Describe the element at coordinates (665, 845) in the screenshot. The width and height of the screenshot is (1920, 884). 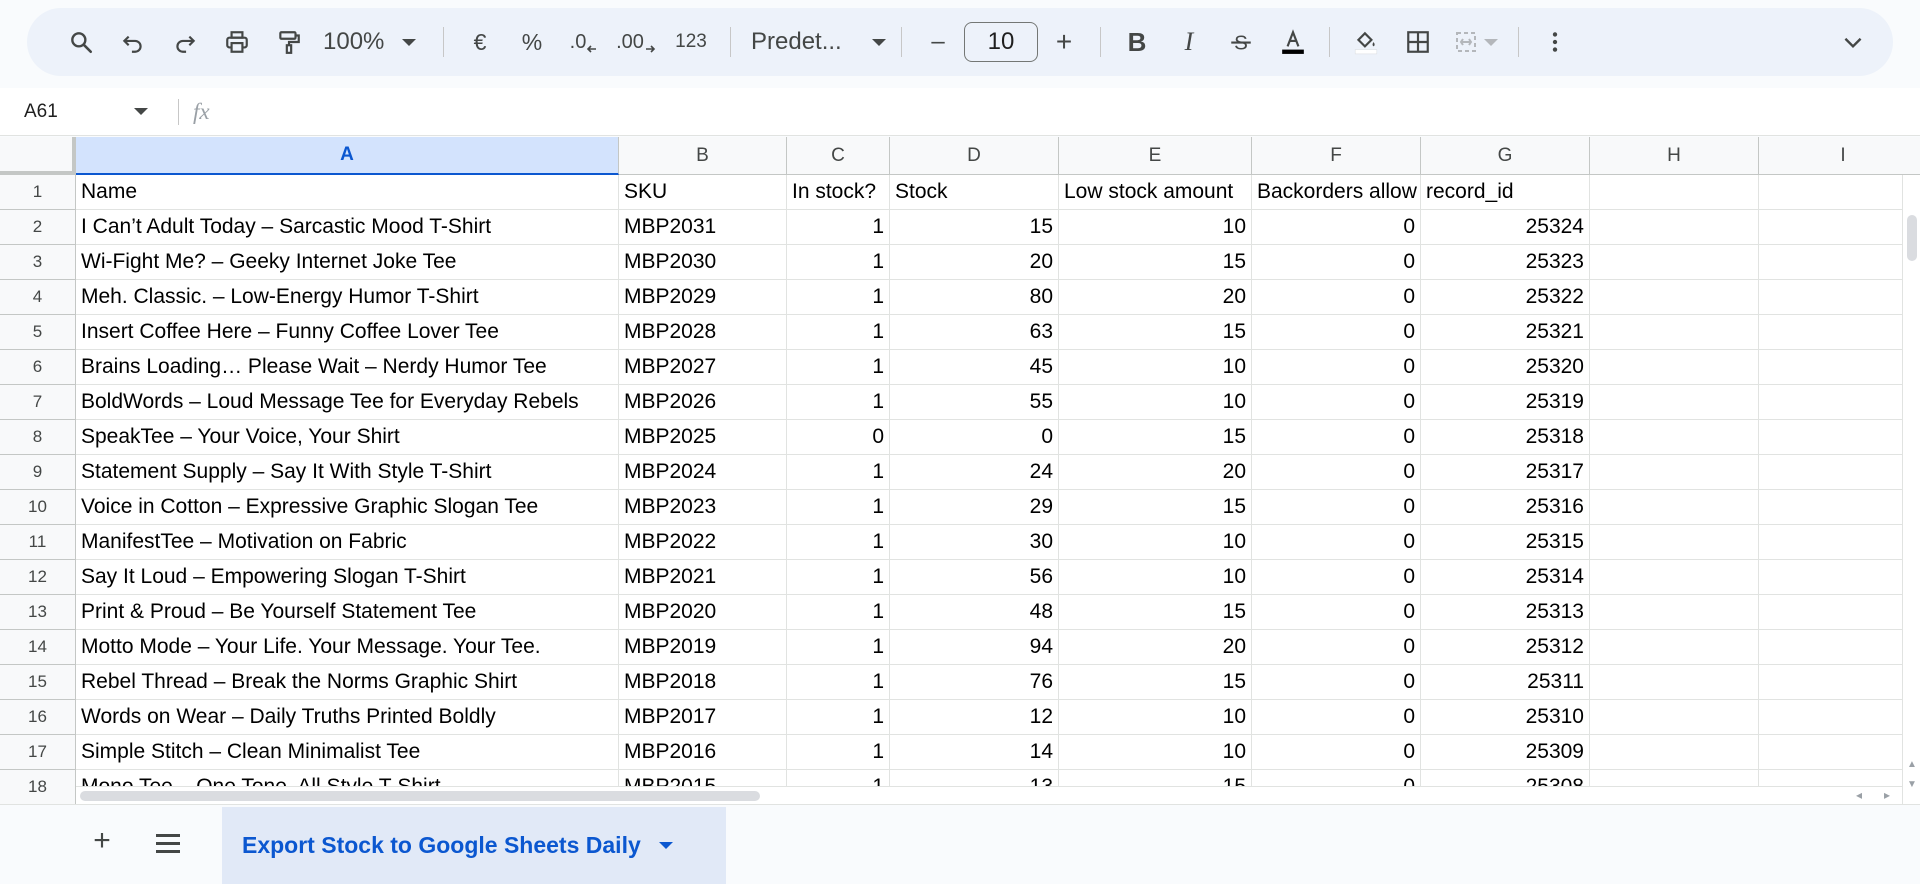
I see `chevron-down-icon` at that location.